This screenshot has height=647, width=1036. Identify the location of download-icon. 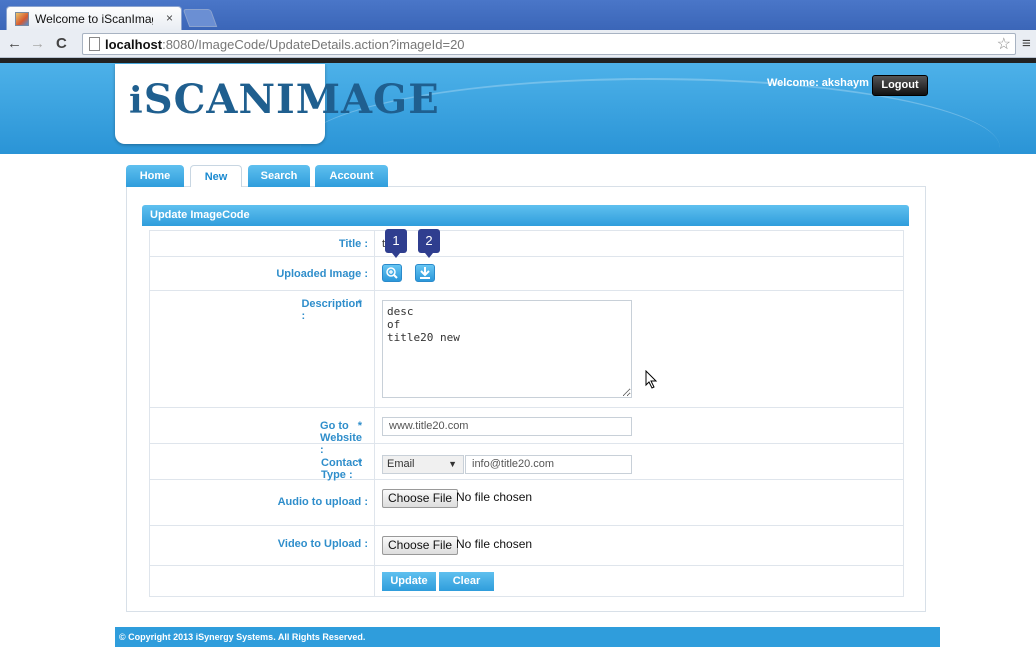
(425, 273).